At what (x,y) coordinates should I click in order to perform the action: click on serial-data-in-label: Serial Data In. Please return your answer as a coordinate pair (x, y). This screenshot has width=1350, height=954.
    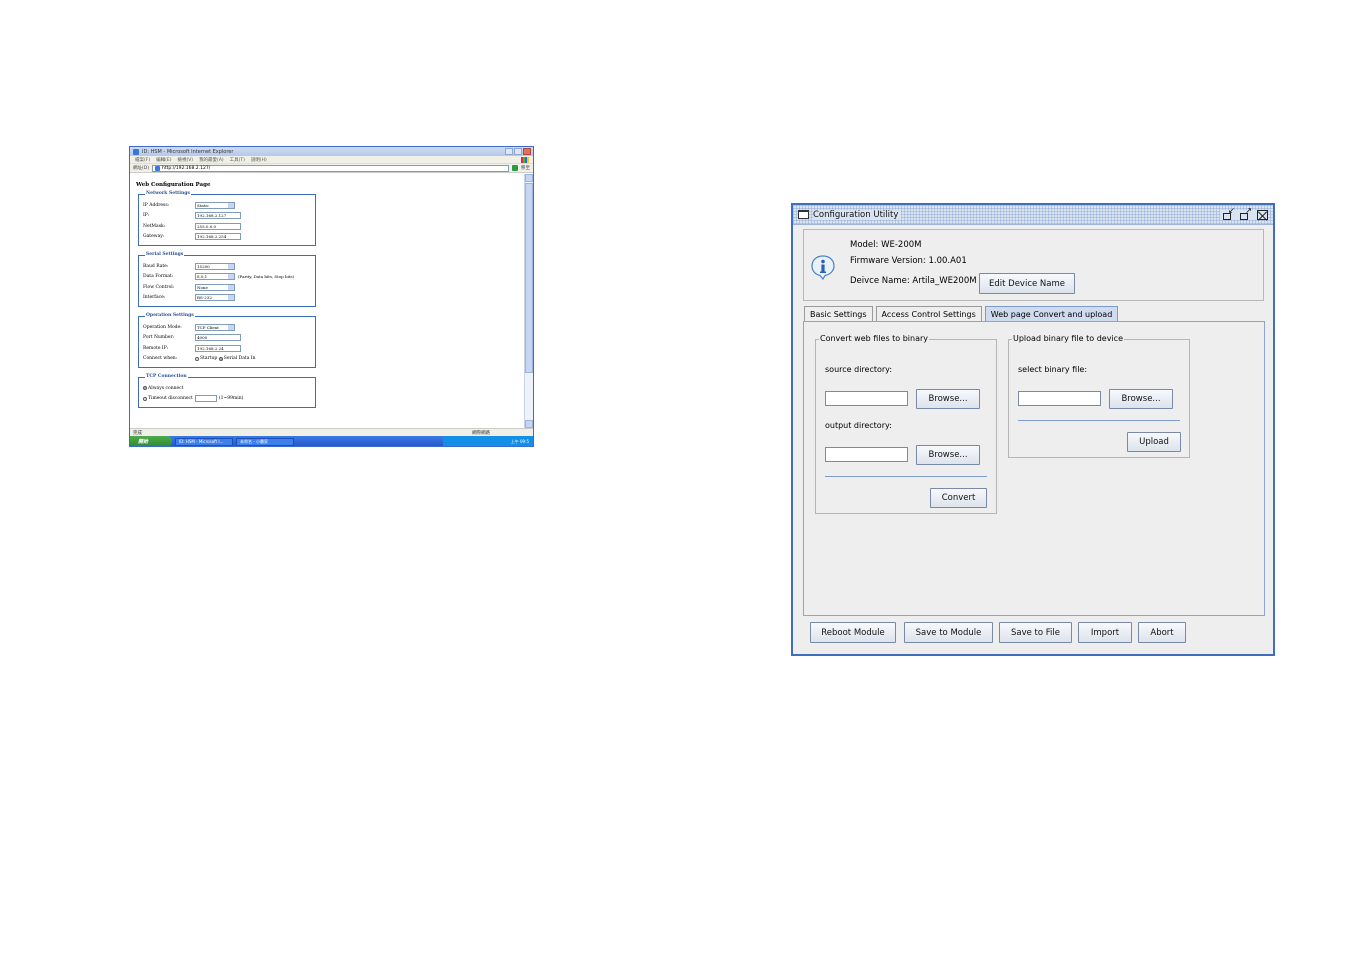
    Looking at the image, I should click on (239, 359).